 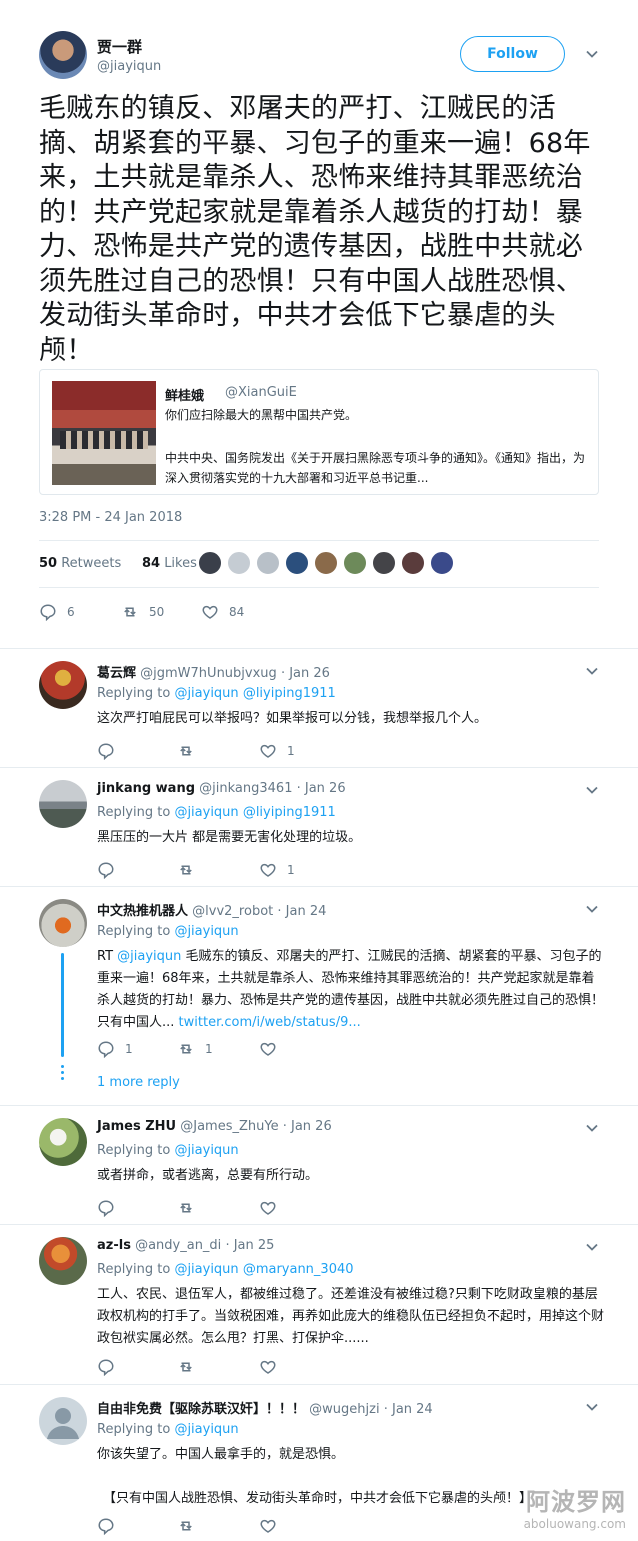 What do you see at coordinates (229, 837) in the screenshot?
I see `reply-text: 黑压压的一大片 都是需要无害化处理的垃圾。` at bounding box center [229, 837].